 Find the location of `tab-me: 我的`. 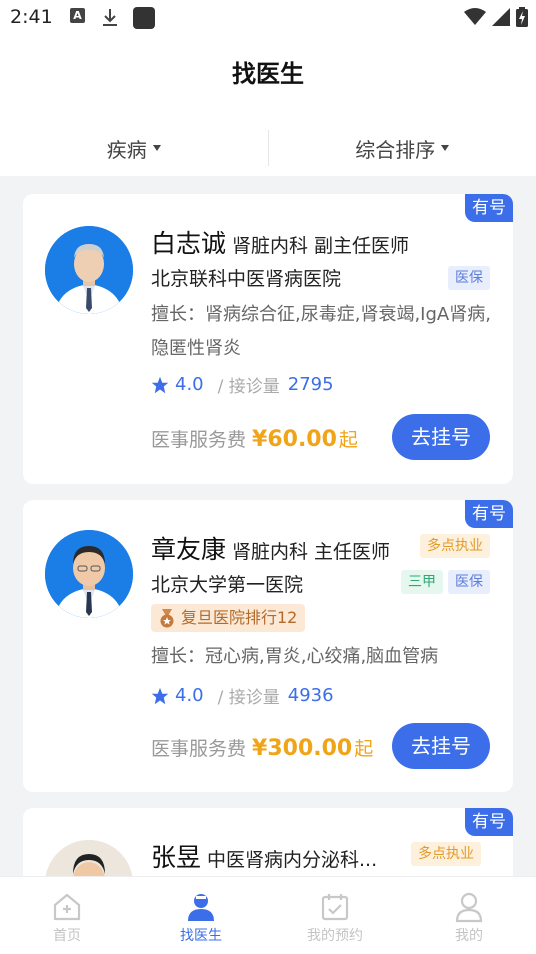

tab-me: 我的 is located at coordinates (469, 915).